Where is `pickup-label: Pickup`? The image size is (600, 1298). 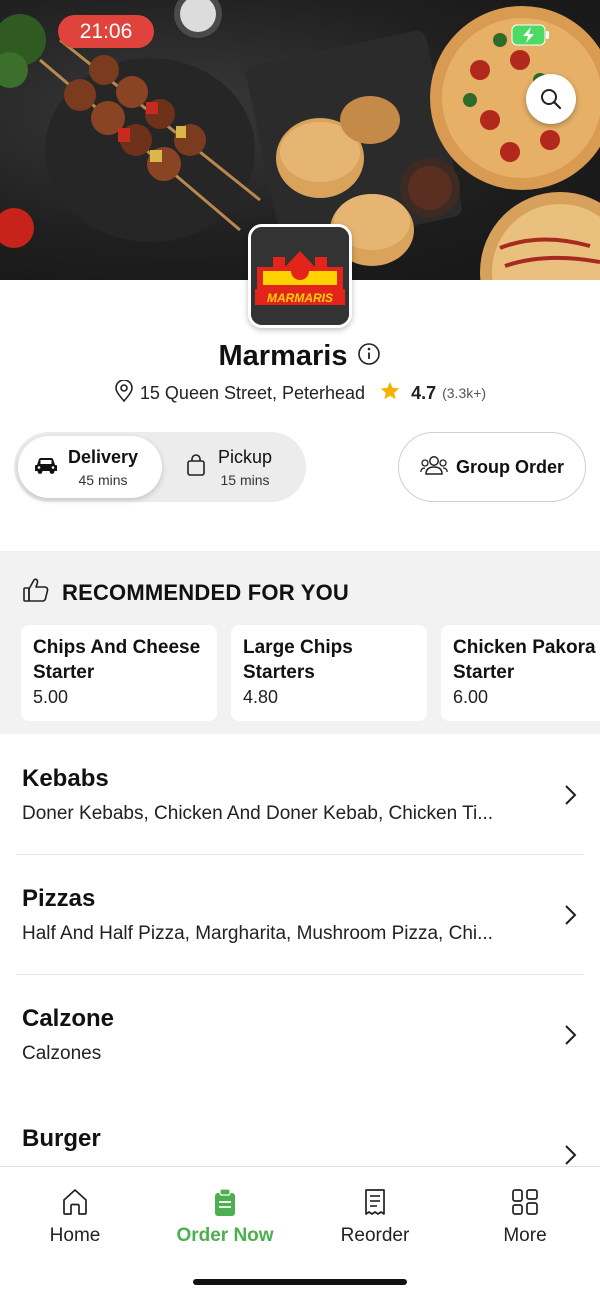
pickup-label: Pickup is located at coordinates (245, 456).